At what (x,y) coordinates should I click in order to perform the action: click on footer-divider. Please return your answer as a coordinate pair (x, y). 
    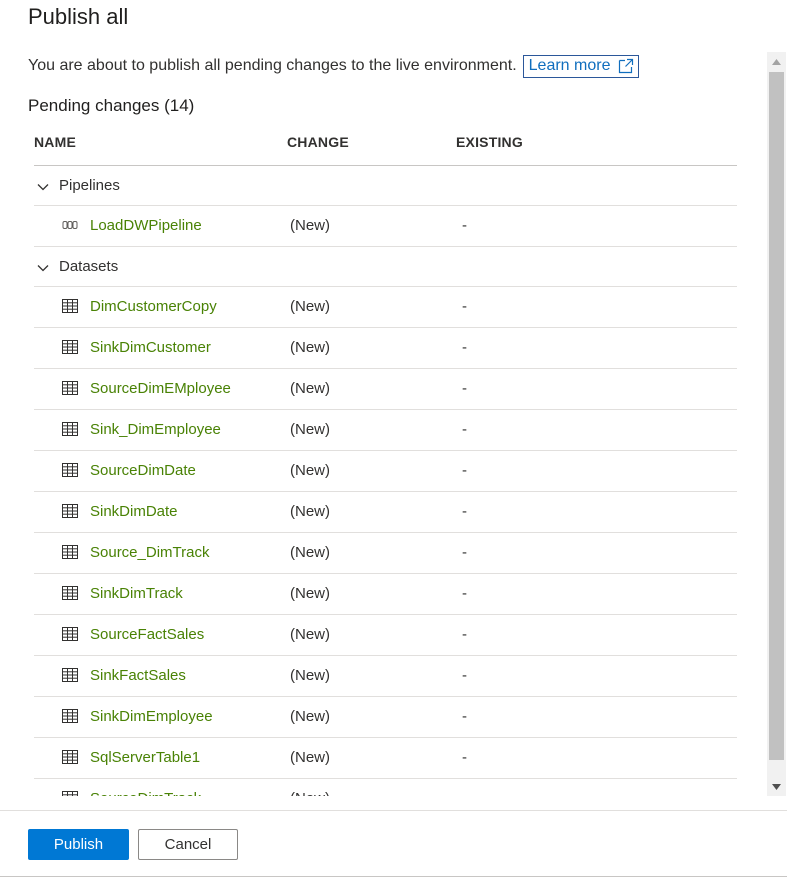
    Looking at the image, I should click on (393, 810).